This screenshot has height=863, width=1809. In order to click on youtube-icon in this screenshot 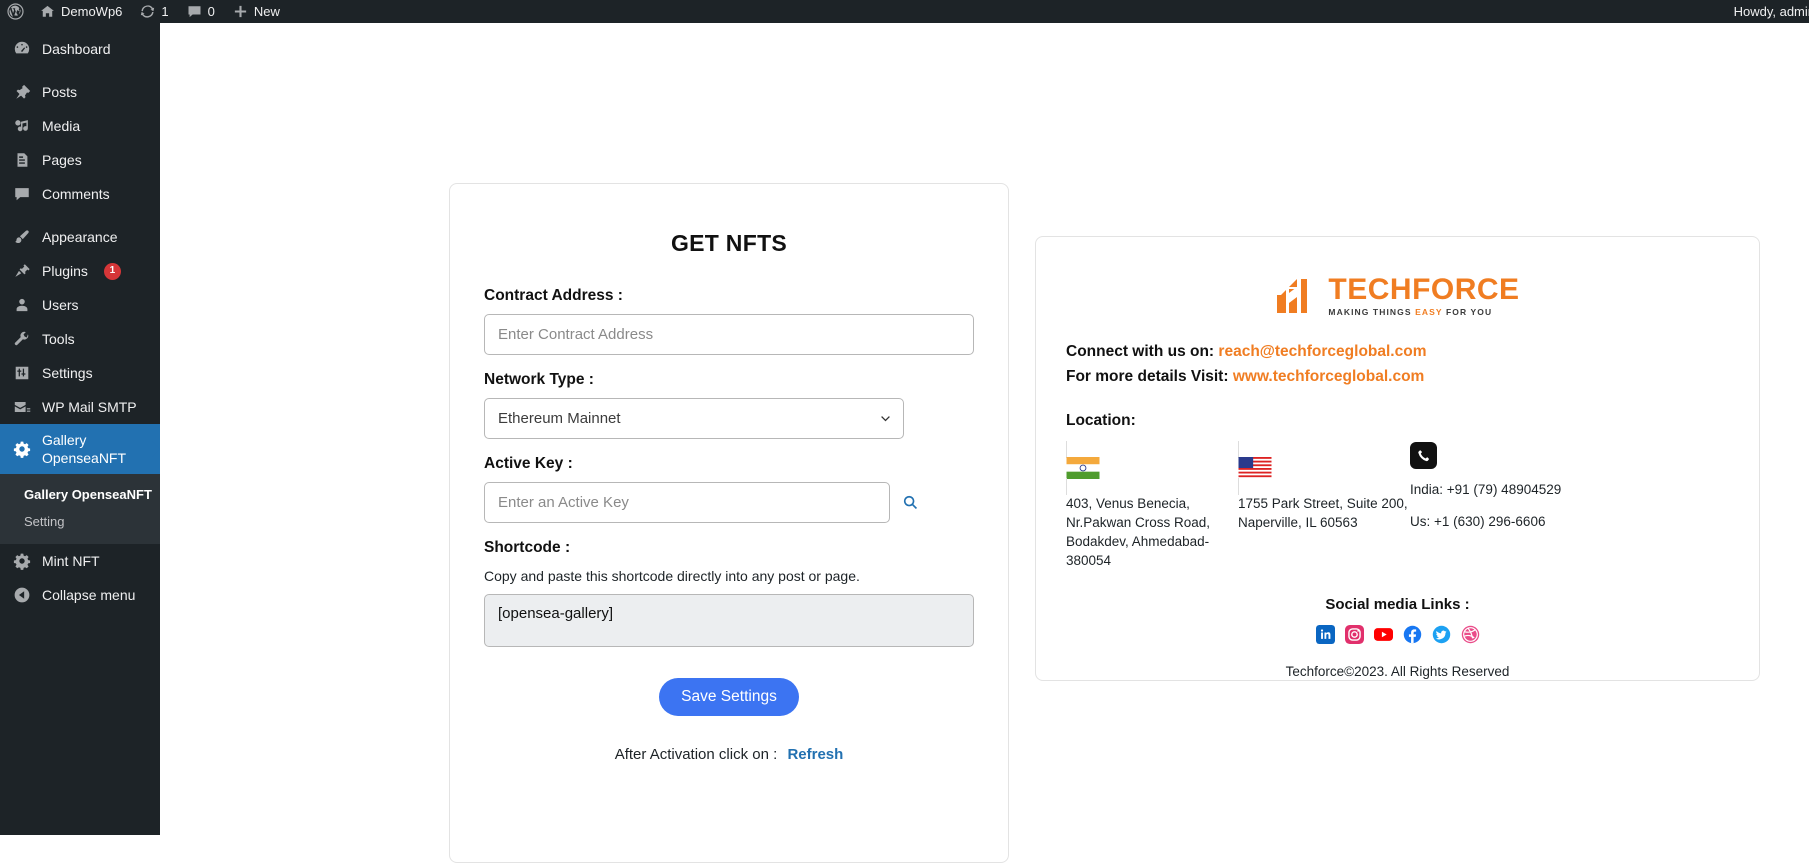, I will do `click(1383, 634)`.